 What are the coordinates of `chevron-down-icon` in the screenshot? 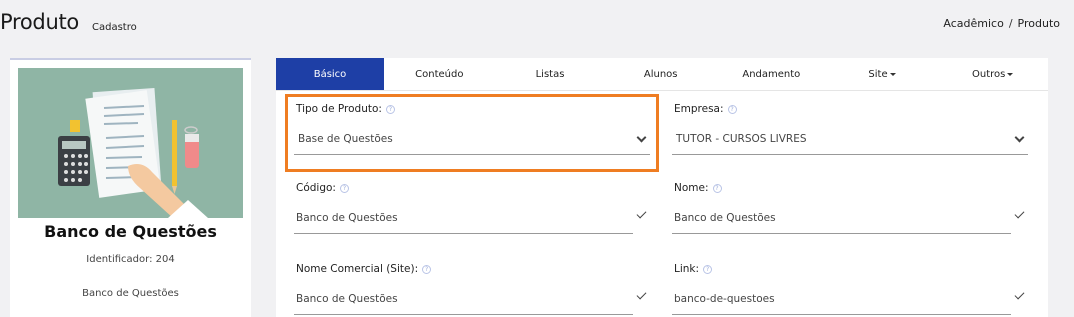 It's located at (1019, 137).